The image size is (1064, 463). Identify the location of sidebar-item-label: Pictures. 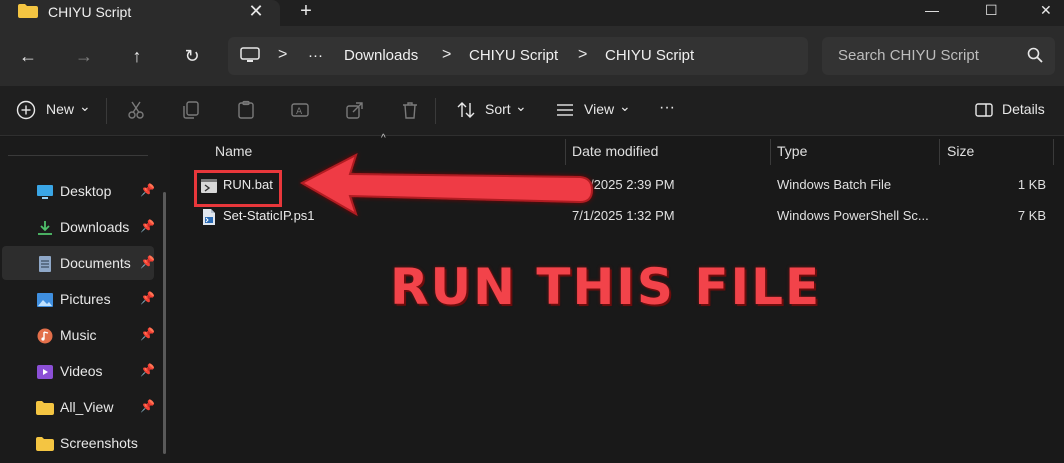
(85, 299).